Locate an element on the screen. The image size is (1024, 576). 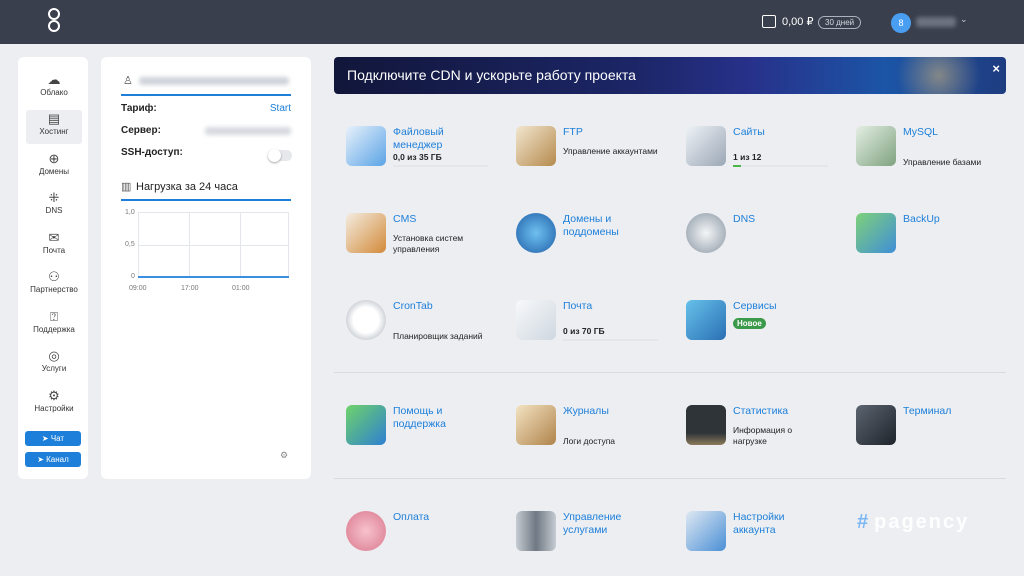
tile-title: Настройки аккаунта is located at coordinates (778, 524).